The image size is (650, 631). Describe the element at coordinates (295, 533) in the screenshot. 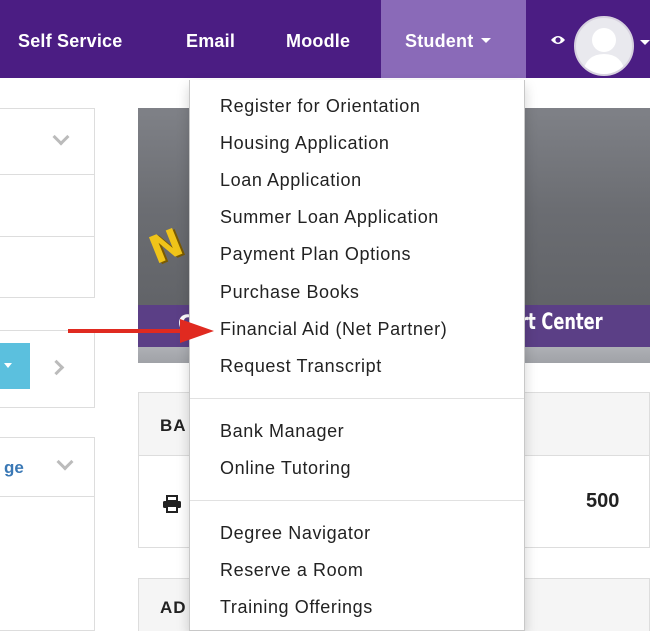

I see `menu-item-degree-navigator: Degree Navigator` at that location.